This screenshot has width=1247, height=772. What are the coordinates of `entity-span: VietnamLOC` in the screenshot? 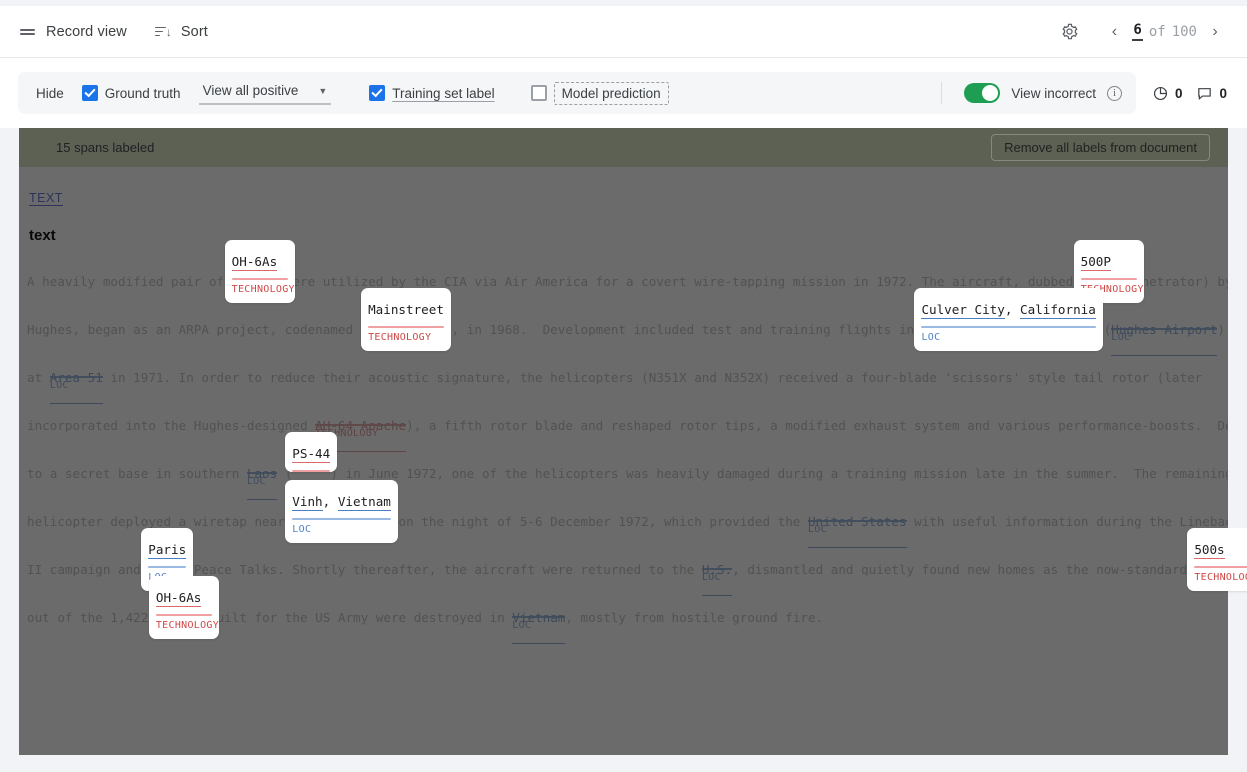 It's located at (539, 619).